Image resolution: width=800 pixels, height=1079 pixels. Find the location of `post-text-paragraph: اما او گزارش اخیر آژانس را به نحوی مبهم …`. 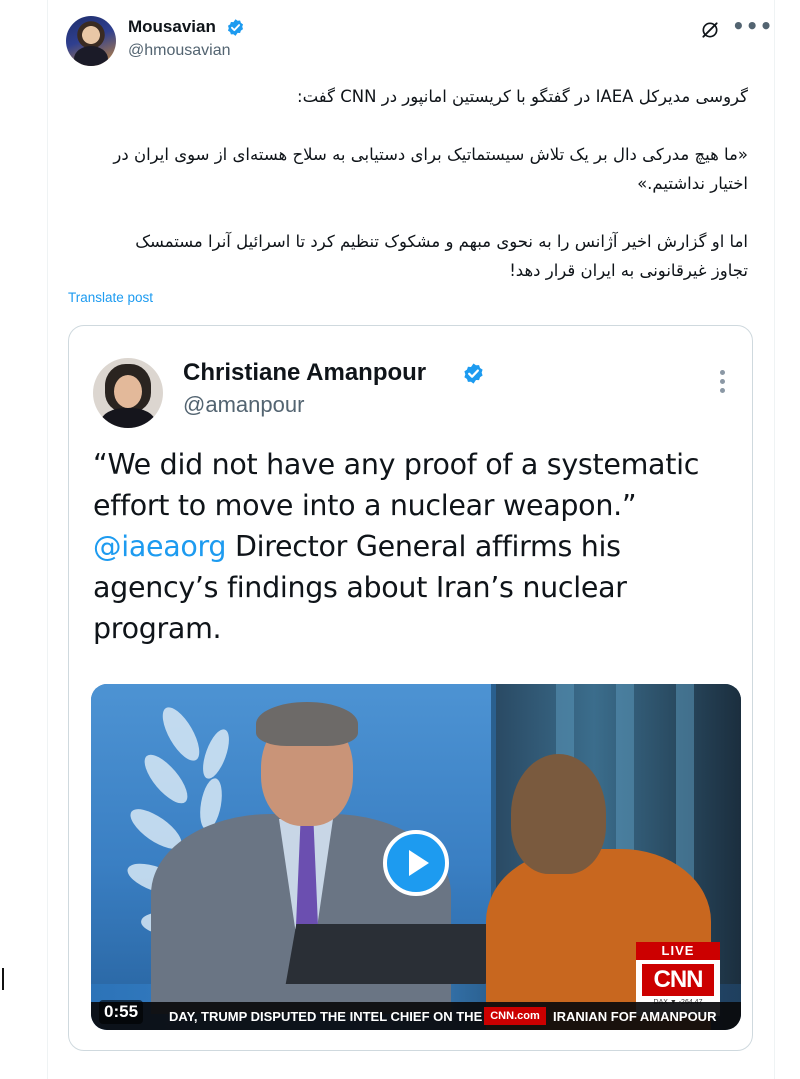

post-text-paragraph: اما او گزارش اخیر آژانس را به نحوی مبهم … is located at coordinates (441, 256).